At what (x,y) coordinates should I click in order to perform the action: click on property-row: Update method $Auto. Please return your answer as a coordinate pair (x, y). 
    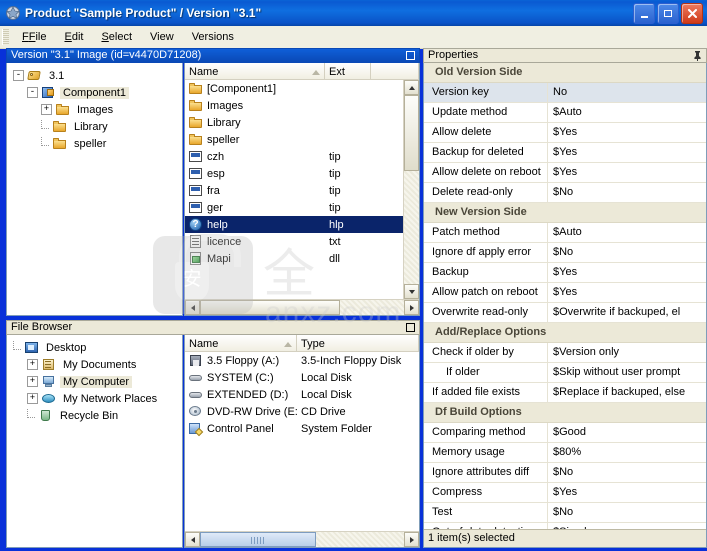
    Looking at the image, I should click on (565, 113).